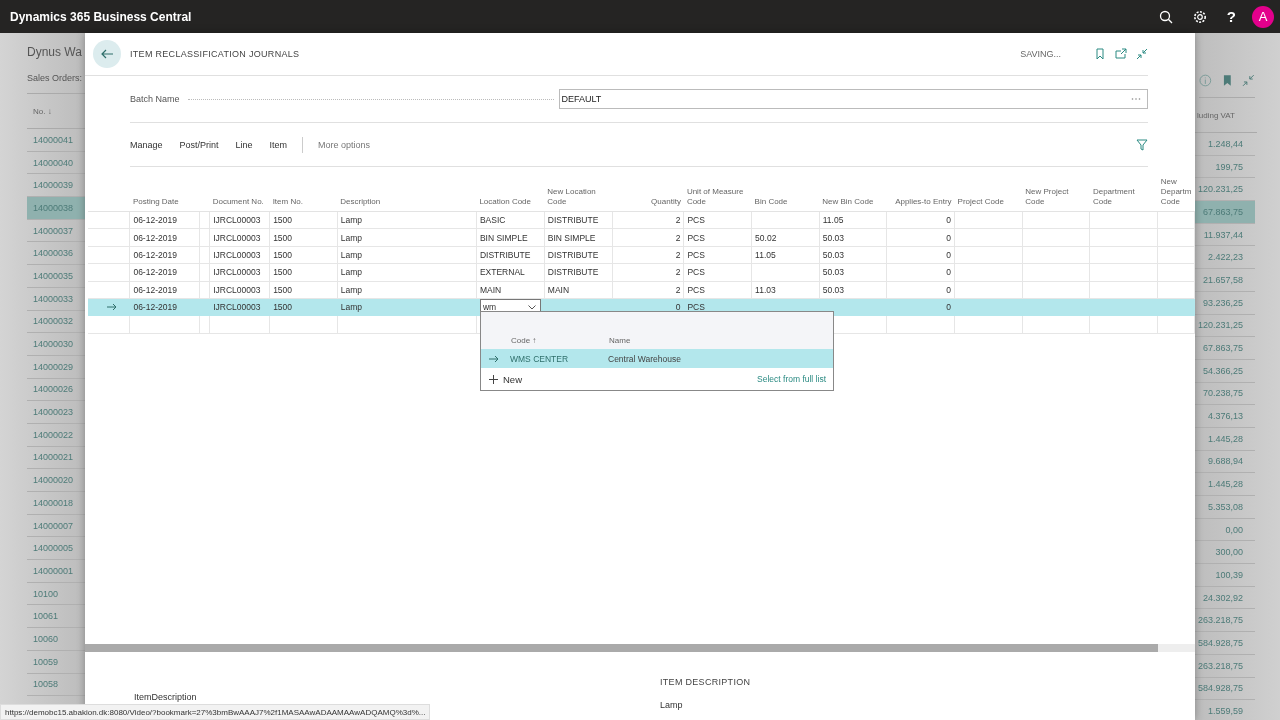 Image resolution: width=1280 pixels, height=720 pixels. Describe the element at coordinates (785, 191) in the screenshot. I see `column-header: Bin Code` at that location.